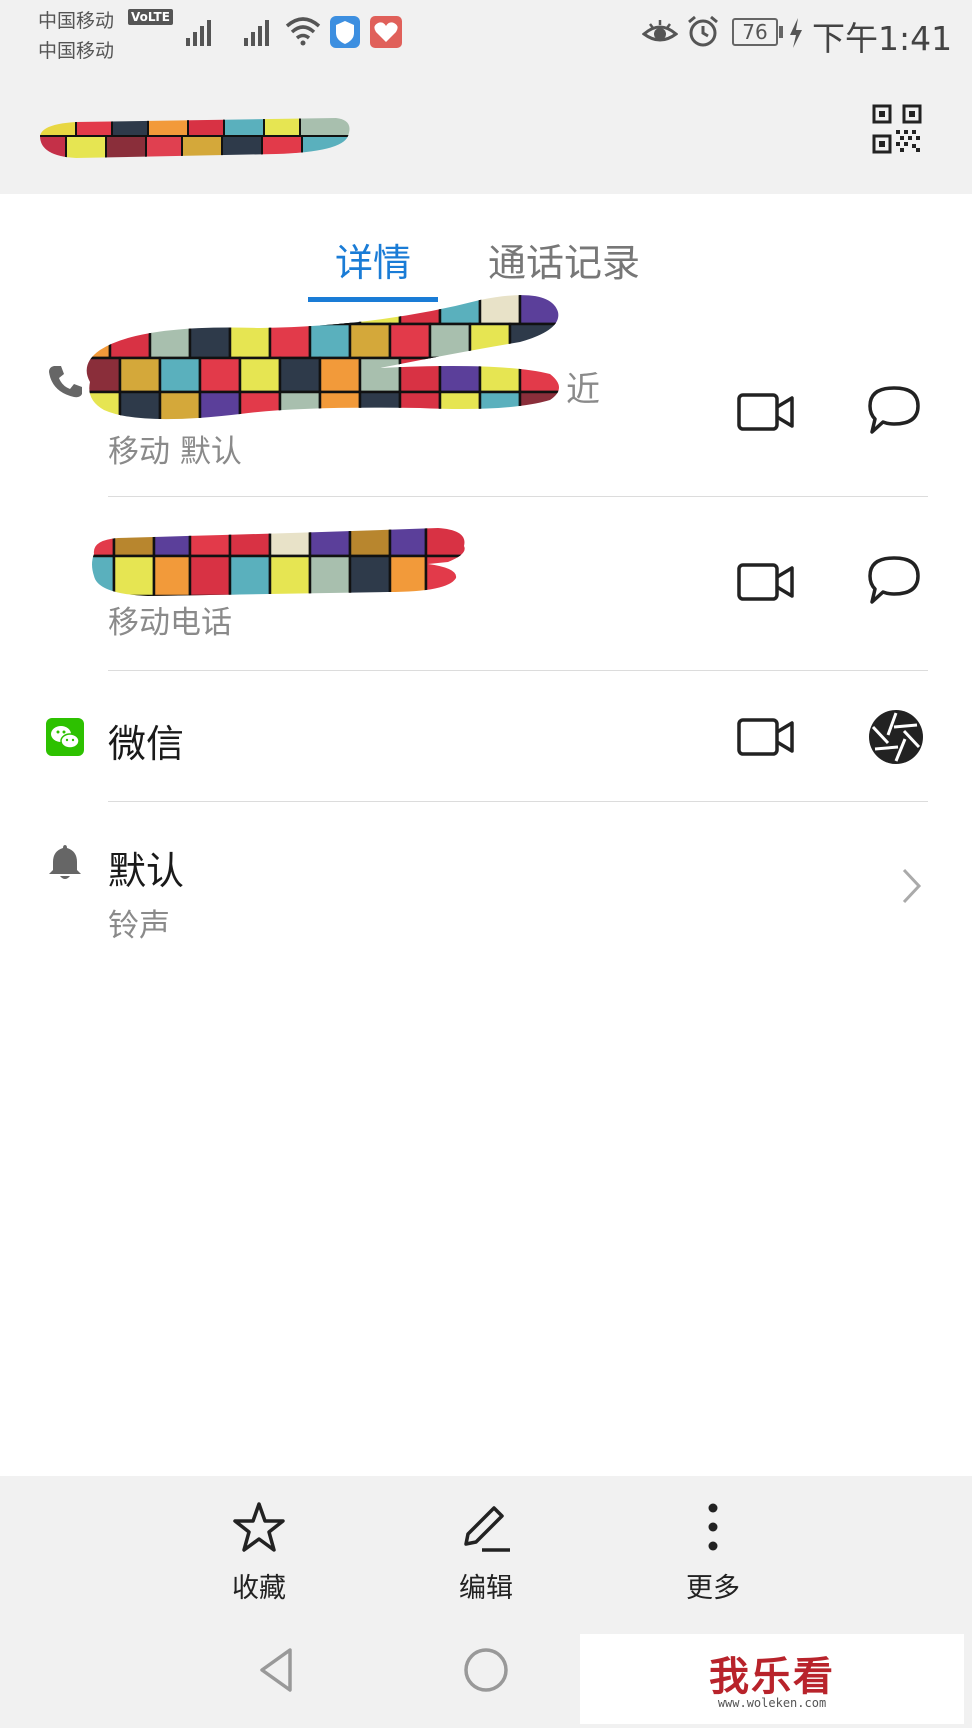 The height and width of the screenshot is (1728, 972). I want to click on tab-call-log-label: 通话记录, so click(563, 263).